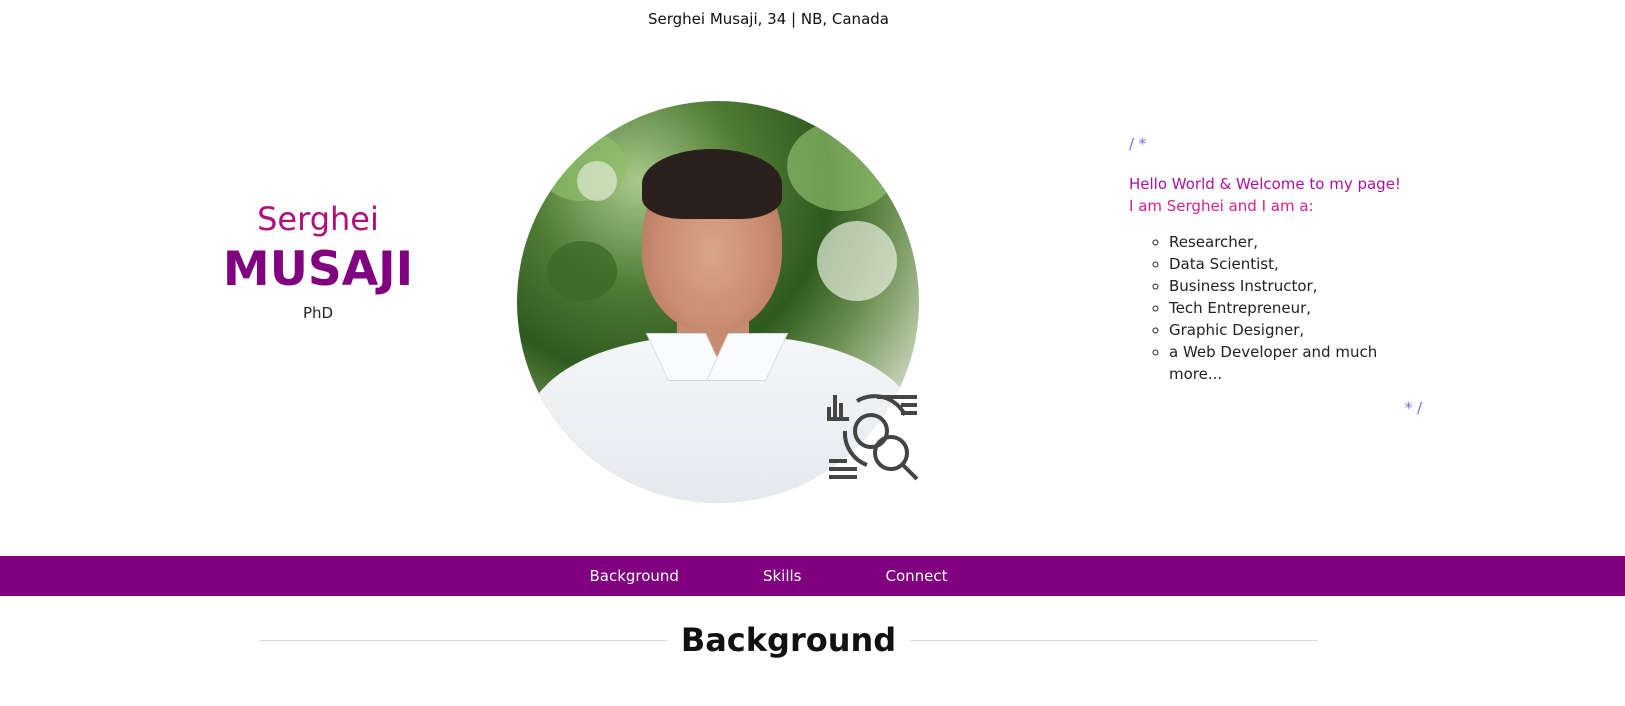  I want to click on first-name: Serghei, so click(318, 219).